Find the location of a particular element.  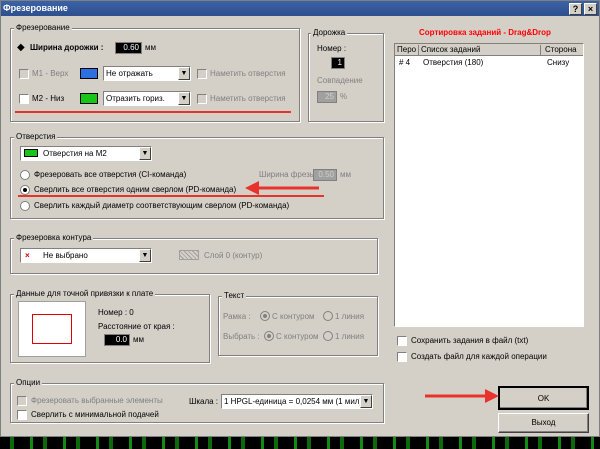

m1-label: M1 - Верх is located at coordinates (50, 73).